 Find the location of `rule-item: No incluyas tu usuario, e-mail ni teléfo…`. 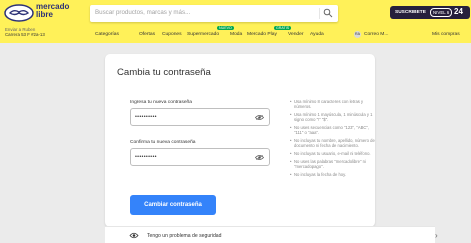

rule-item: No incluyas tu usuario, e-mail ni teléfo… is located at coordinates (334, 153).